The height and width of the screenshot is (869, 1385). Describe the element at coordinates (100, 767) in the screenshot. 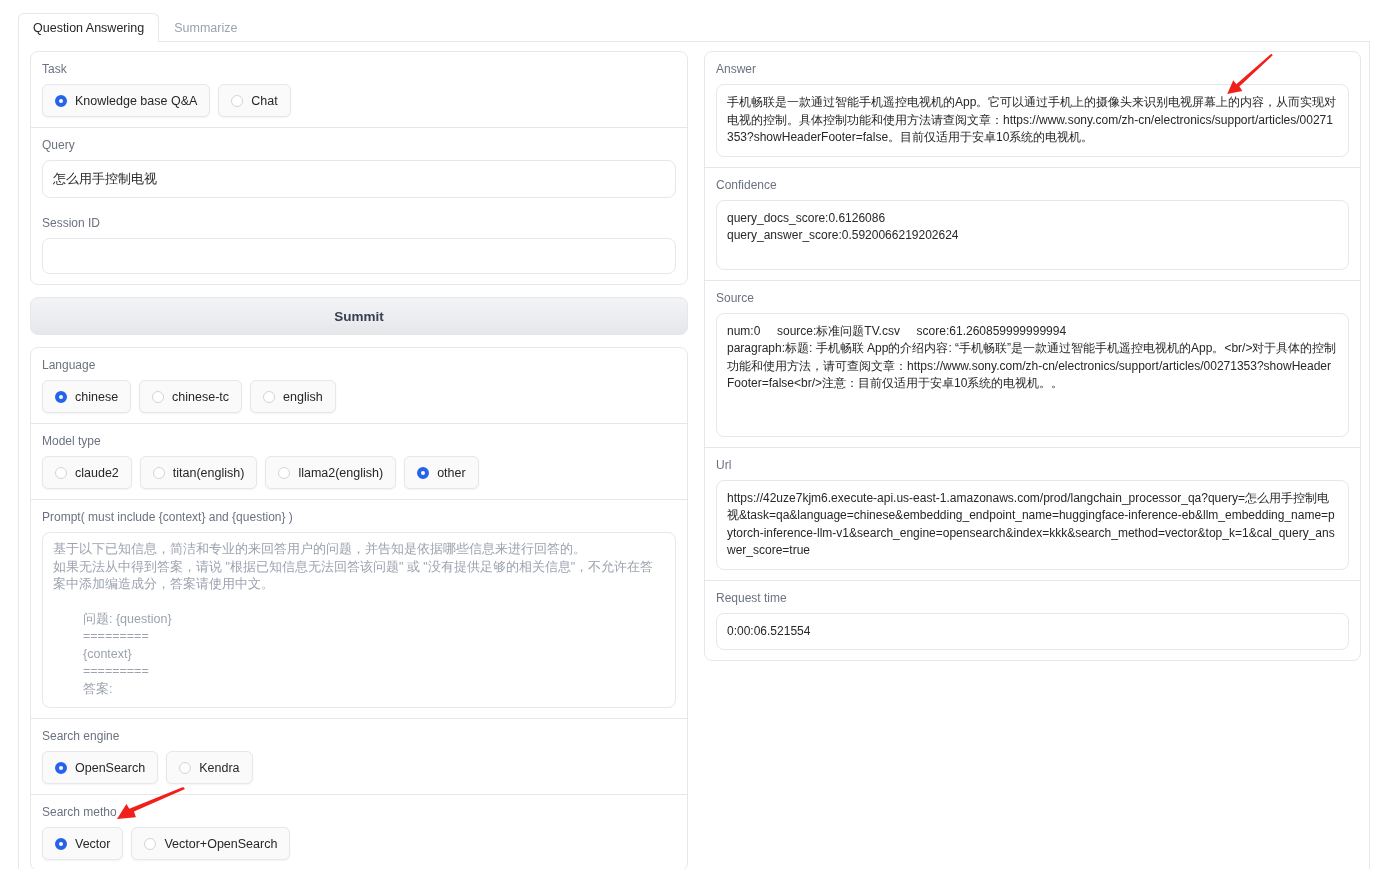

I see `radio-option: OpenSearch` at that location.